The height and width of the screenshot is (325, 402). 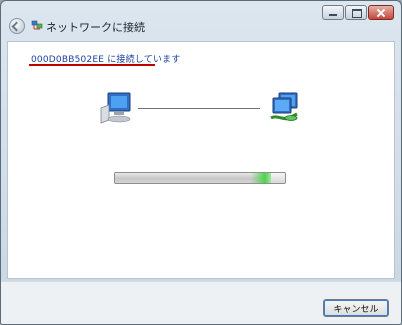 I want to click on connection-progress-bar, so click(x=200, y=178).